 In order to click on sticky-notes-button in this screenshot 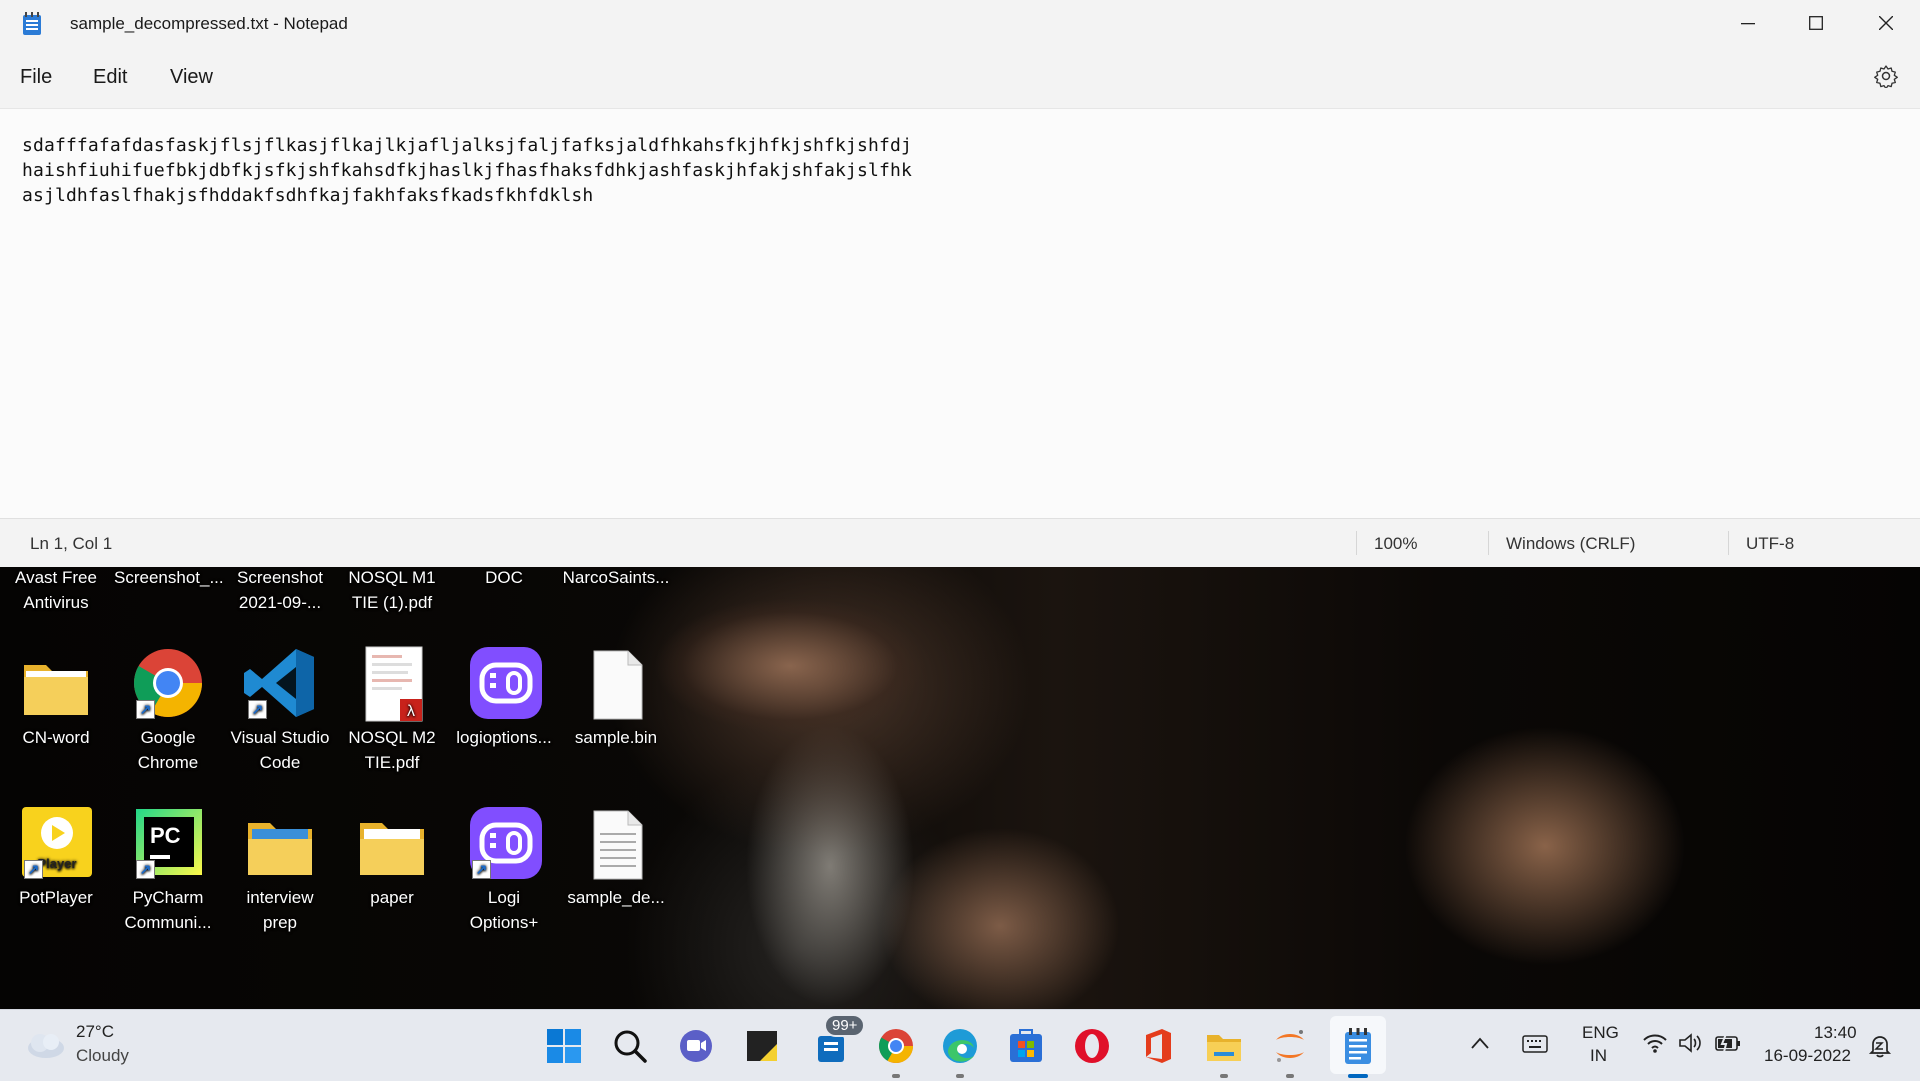, I will do `click(762, 1046)`.